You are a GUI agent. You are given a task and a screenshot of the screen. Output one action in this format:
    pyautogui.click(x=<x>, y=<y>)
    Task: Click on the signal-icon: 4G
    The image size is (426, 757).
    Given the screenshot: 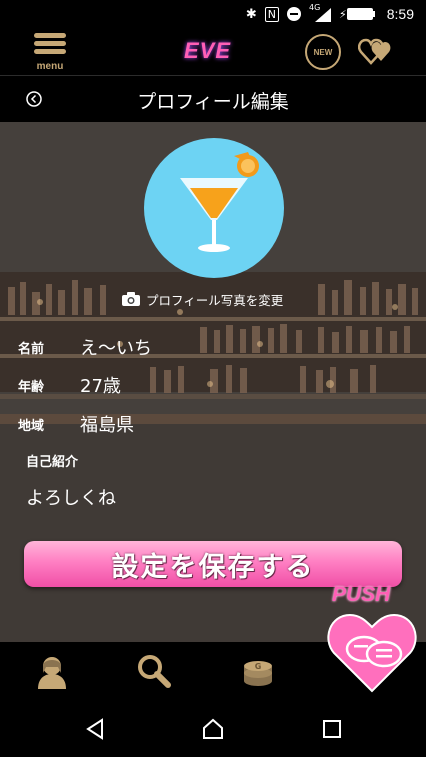 What is the action you would take?
    pyautogui.click(x=320, y=12)
    